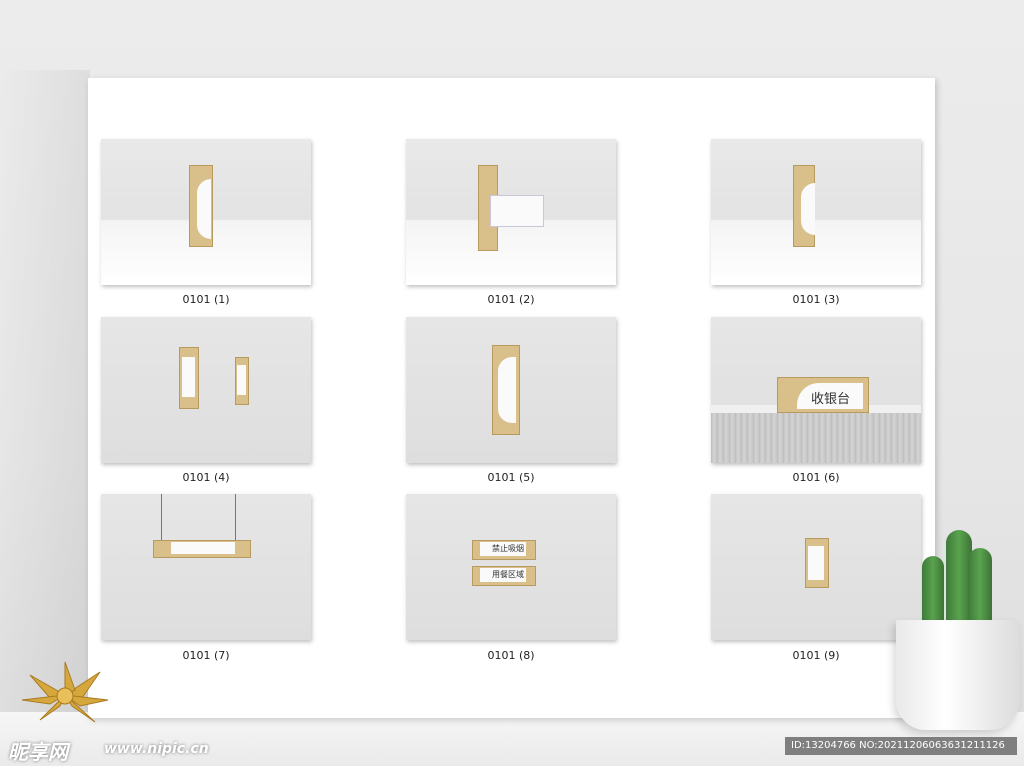  Describe the element at coordinates (508, 574) in the screenshot. I see `plate-bottom-text: 用餐区域` at that location.